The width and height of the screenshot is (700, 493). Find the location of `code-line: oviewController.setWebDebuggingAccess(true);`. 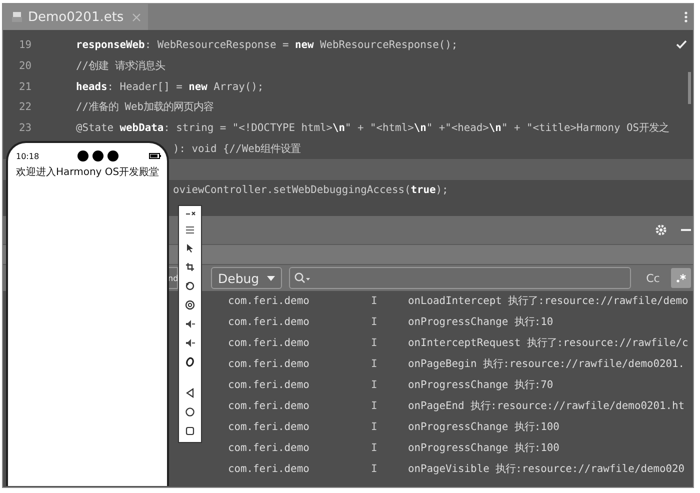

code-line: oviewController.setWebDebuggingAccess(true); is located at coordinates (310, 190).